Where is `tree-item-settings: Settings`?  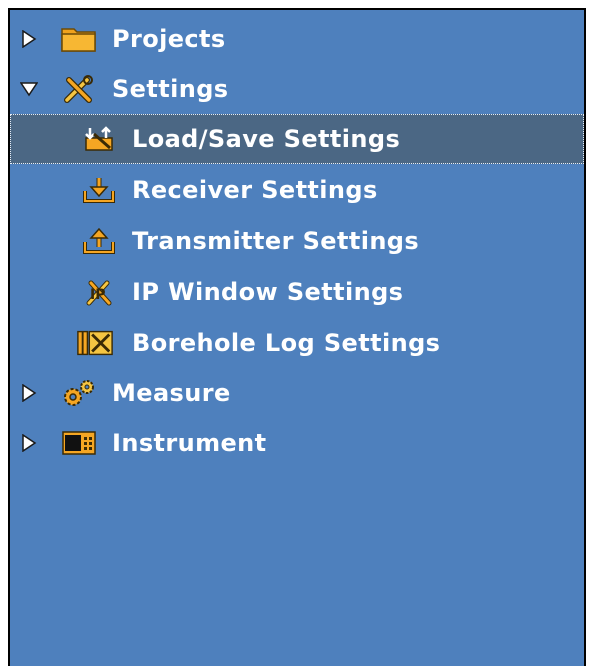 tree-item-settings: Settings is located at coordinates (297, 89).